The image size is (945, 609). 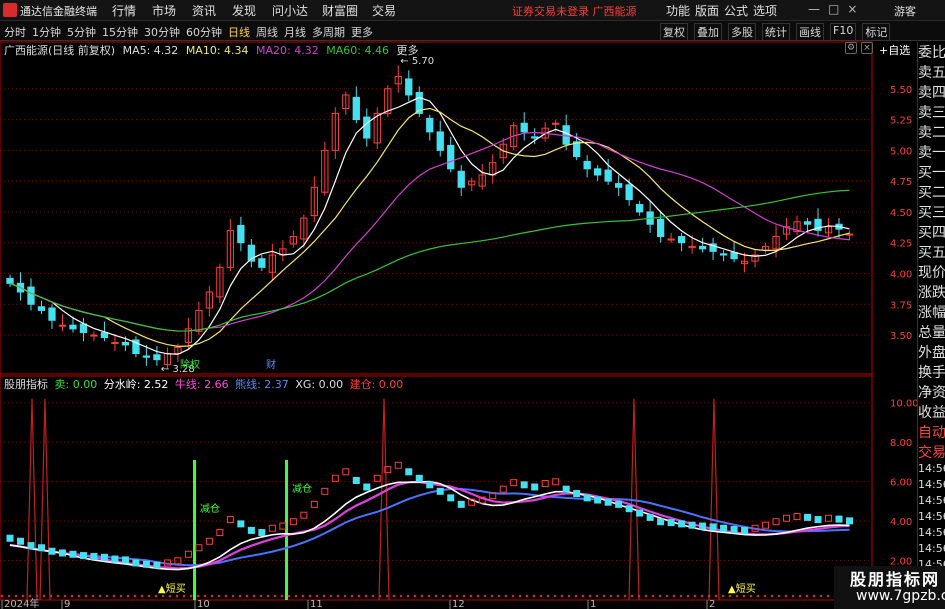 What do you see at coordinates (931, 413) in the screenshot?
I see `order-book-label: 收益` at bounding box center [931, 413].